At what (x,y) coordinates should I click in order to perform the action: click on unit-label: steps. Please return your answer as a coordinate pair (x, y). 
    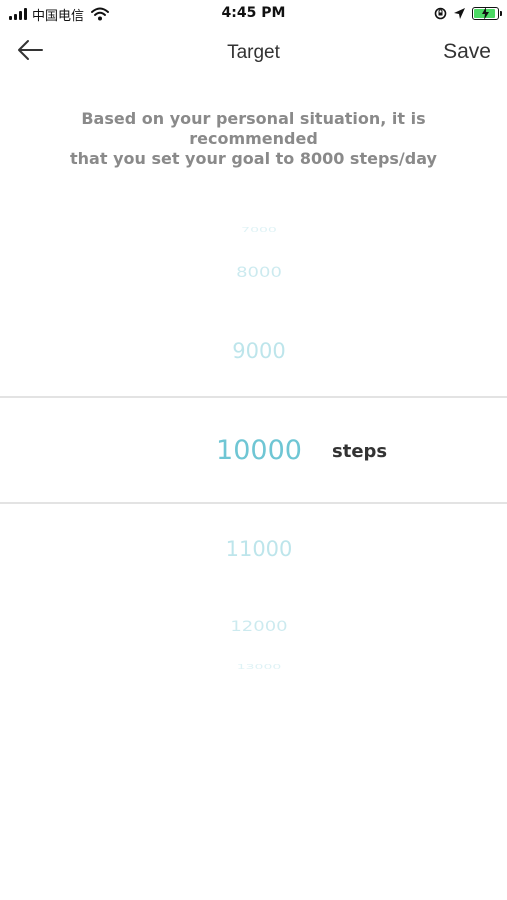
    Looking at the image, I should click on (360, 451).